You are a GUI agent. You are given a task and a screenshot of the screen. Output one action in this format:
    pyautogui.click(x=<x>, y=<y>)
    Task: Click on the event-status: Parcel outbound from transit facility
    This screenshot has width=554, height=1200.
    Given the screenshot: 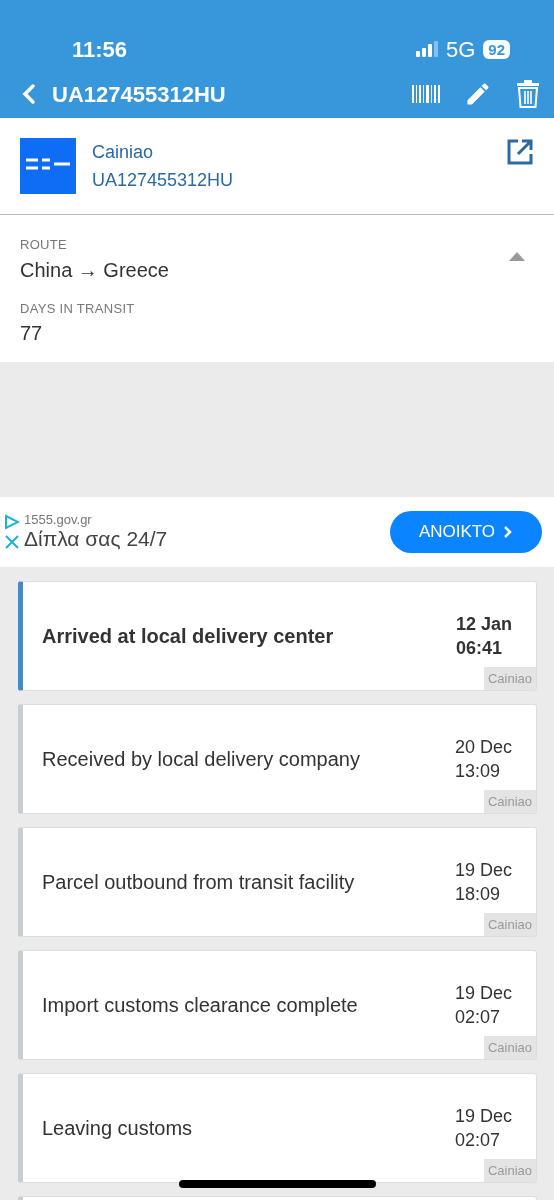 What is the action you would take?
    pyautogui.click(x=199, y=882)
    